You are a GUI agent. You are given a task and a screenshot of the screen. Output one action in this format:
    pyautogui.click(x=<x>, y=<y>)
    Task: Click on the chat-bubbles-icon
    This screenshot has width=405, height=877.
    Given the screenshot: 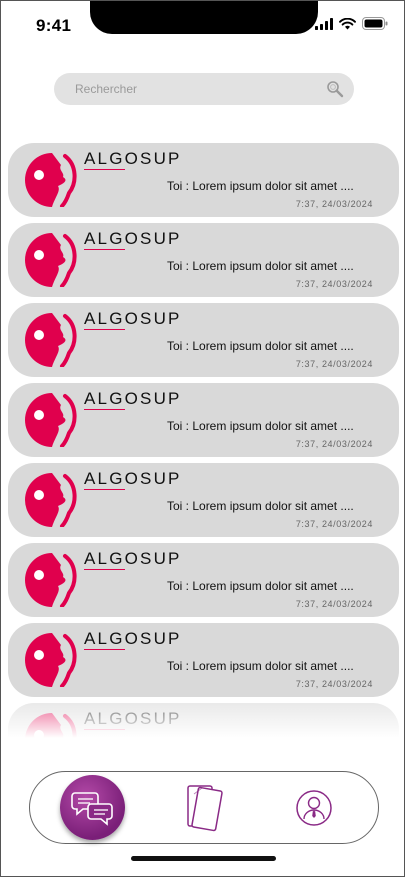 What is the action you would take?
    pyautogui.click(x=91, y=808)
    